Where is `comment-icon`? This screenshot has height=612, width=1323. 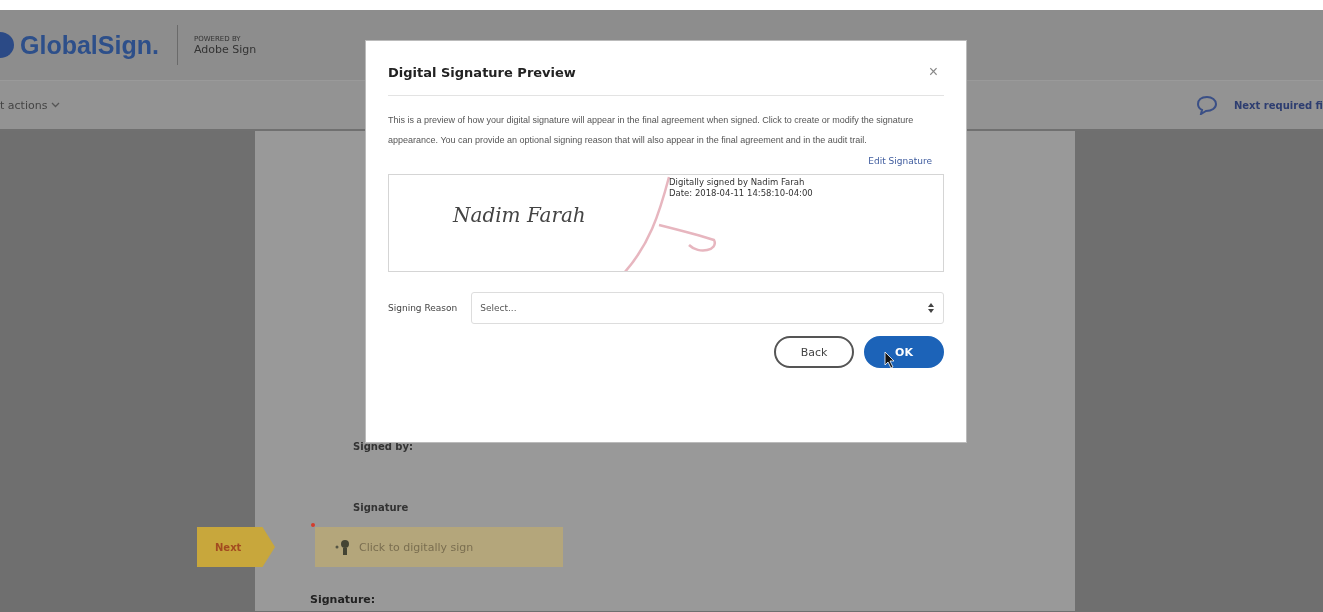 comment-icon is located at coordinates (1206, 105).